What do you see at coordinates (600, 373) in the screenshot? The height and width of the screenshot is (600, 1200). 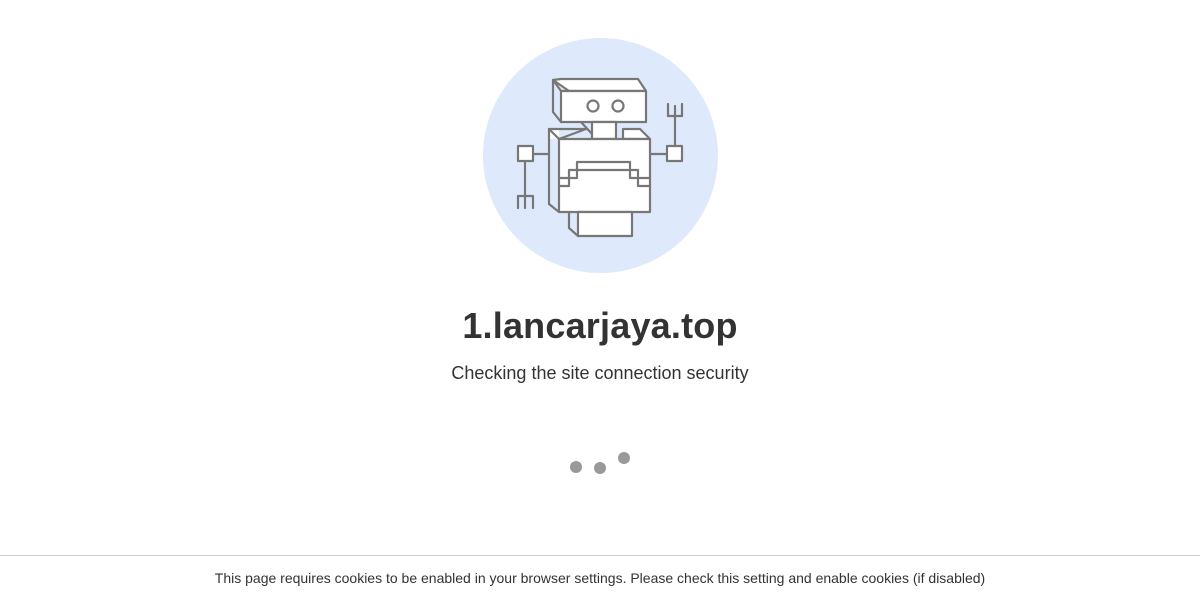 I see `status-message: Checking the site connection security` at bounding box center [600, 373].